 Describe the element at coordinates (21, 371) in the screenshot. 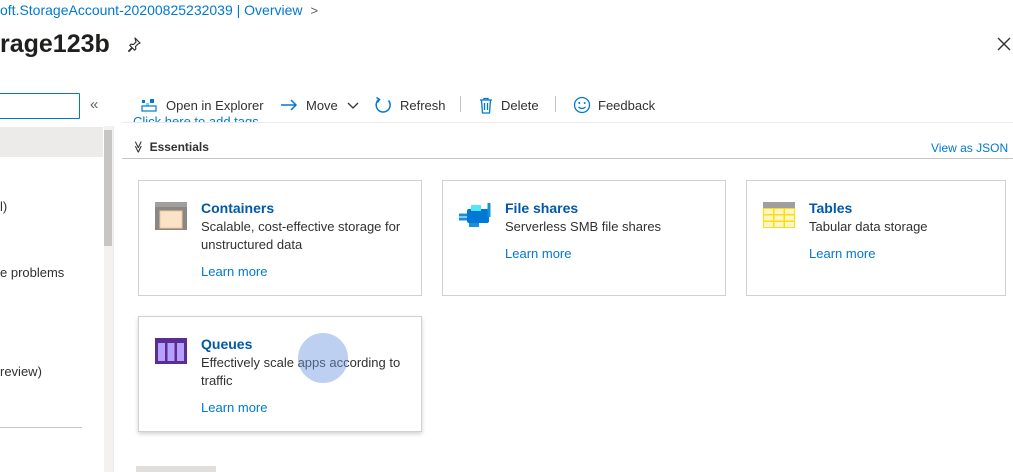

I see `sidebar-item-3: review)` at that location.